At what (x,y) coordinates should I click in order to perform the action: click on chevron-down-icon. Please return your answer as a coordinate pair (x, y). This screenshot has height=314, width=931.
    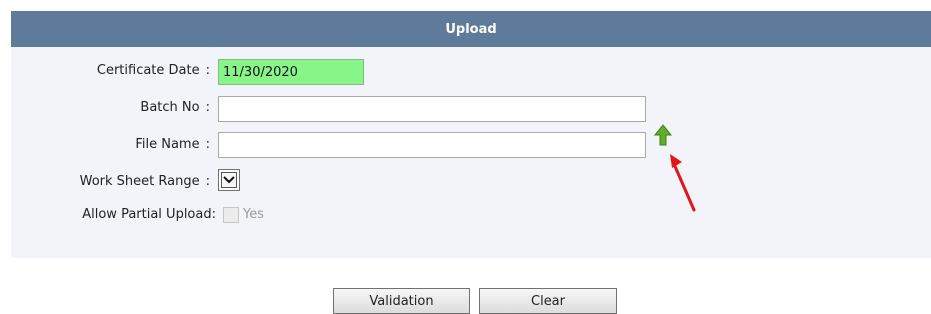
    Looking at the image, I should click on (229, 180).